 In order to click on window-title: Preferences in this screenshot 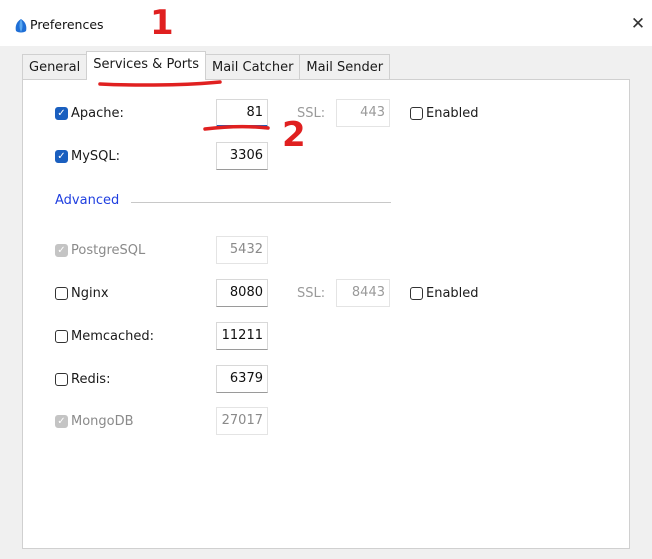, I will do `click(67, 24)`.